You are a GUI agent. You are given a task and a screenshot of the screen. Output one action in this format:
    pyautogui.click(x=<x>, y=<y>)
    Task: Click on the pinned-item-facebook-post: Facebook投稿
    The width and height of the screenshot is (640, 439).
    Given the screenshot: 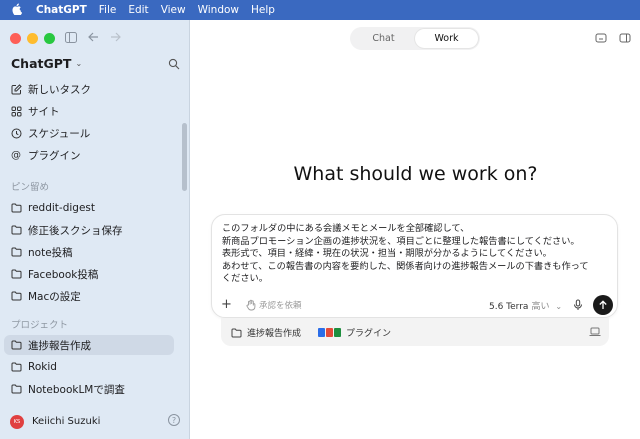 What is the action you would take?
    pyautogui.click(x=89, y=274)
    